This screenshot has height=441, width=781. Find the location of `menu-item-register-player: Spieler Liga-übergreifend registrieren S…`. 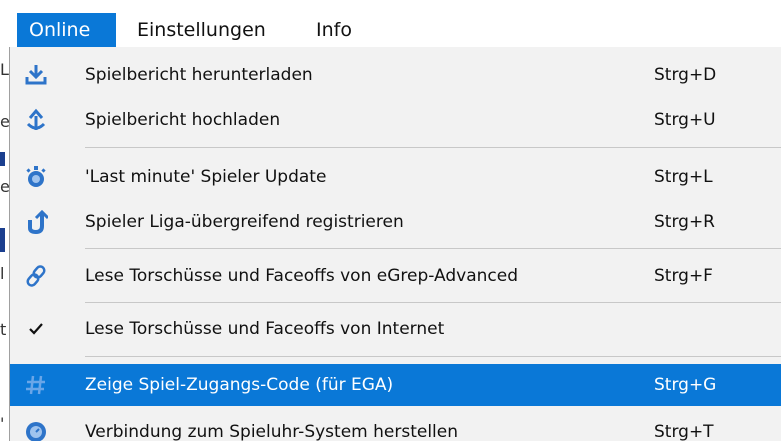

menu-item-register-player: Spieler Liga-übergreifend registrieren S… is located at coordinates (395, 222).